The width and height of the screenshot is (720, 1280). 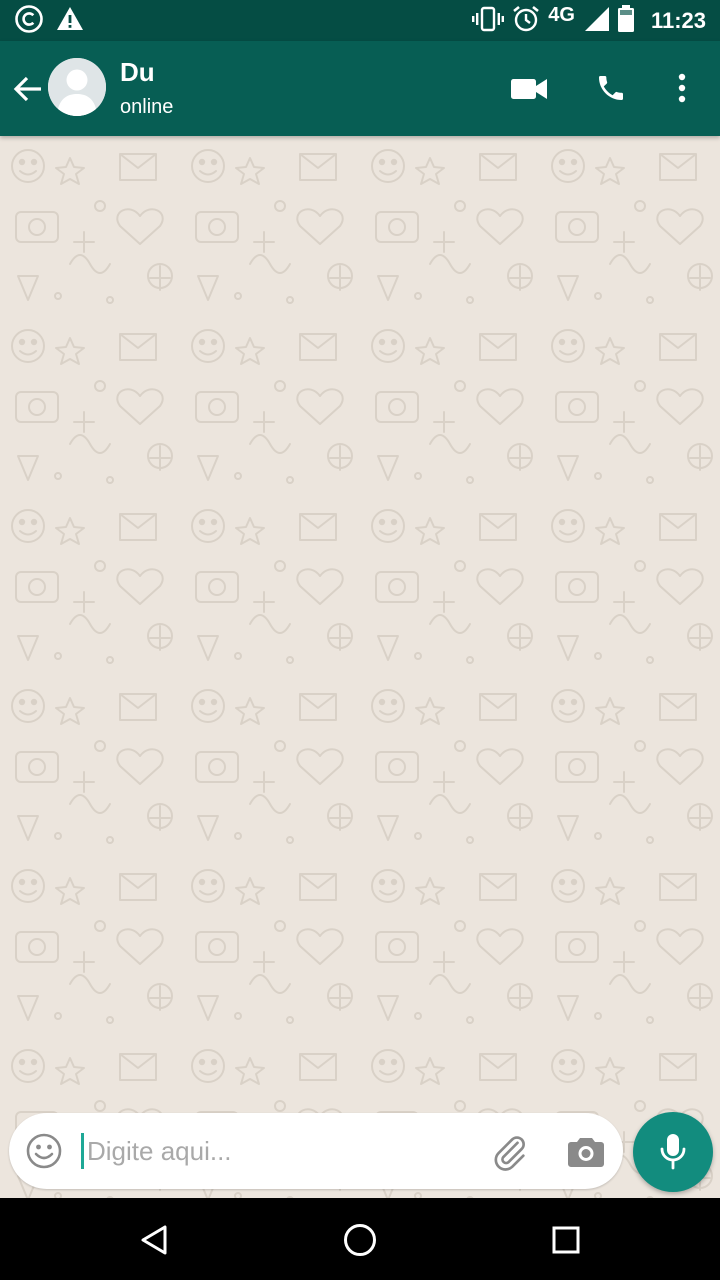 I want to click on attach-icon, so click(x=509, y=1153).